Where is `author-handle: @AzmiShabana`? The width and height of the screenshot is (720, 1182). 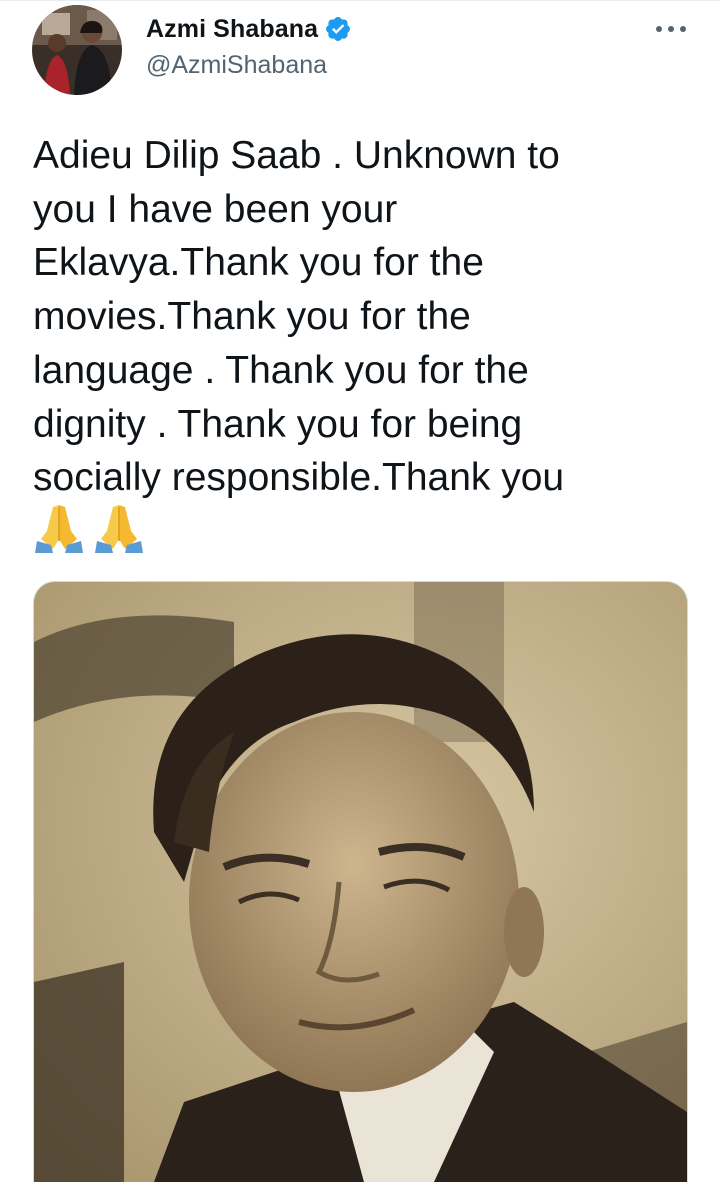
author-handle: @AzmiShabana is located at coordinates (236, 65).